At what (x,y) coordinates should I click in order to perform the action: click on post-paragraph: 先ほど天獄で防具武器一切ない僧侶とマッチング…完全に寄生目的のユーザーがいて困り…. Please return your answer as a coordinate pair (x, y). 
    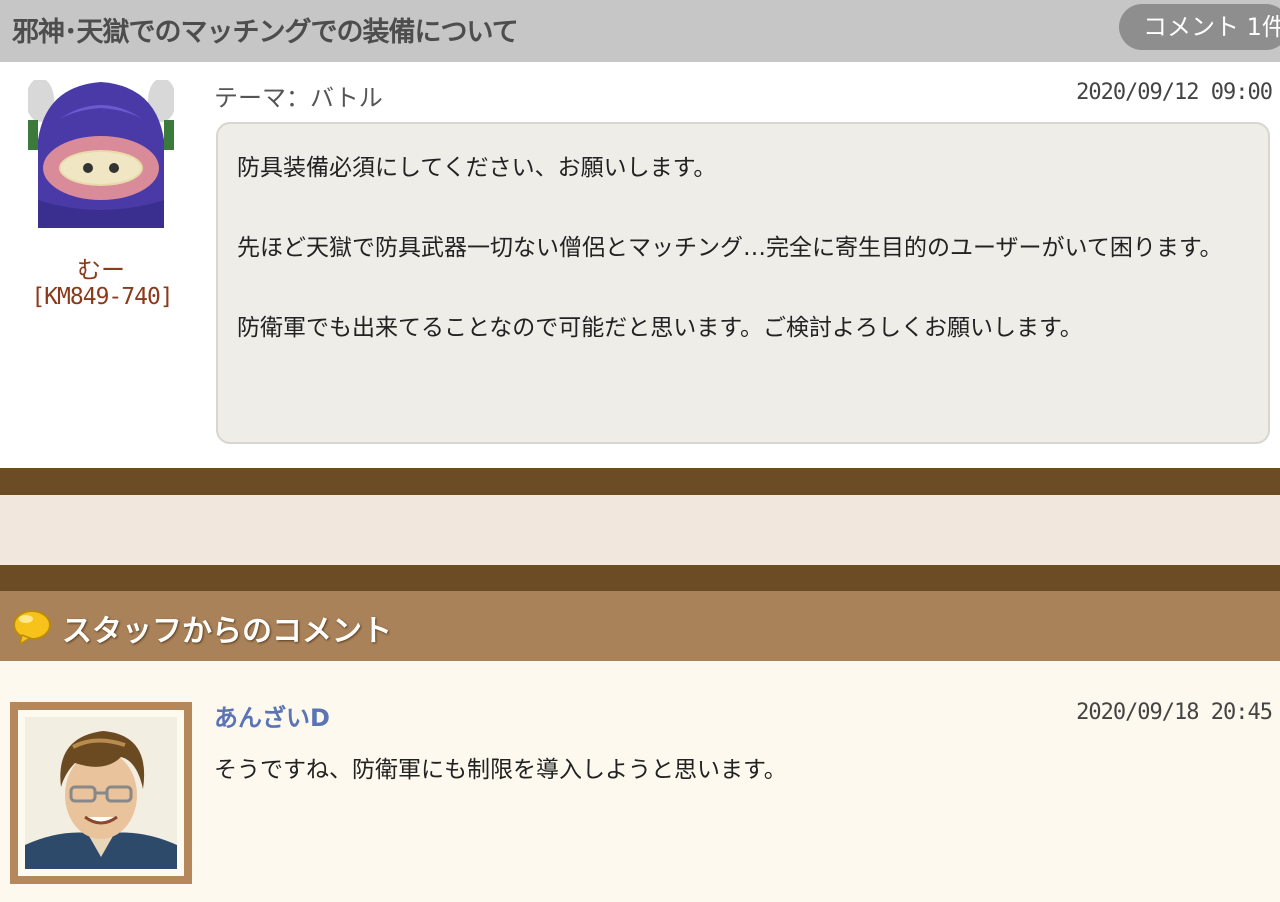
    Looking at the image, I should click on (730, 248).